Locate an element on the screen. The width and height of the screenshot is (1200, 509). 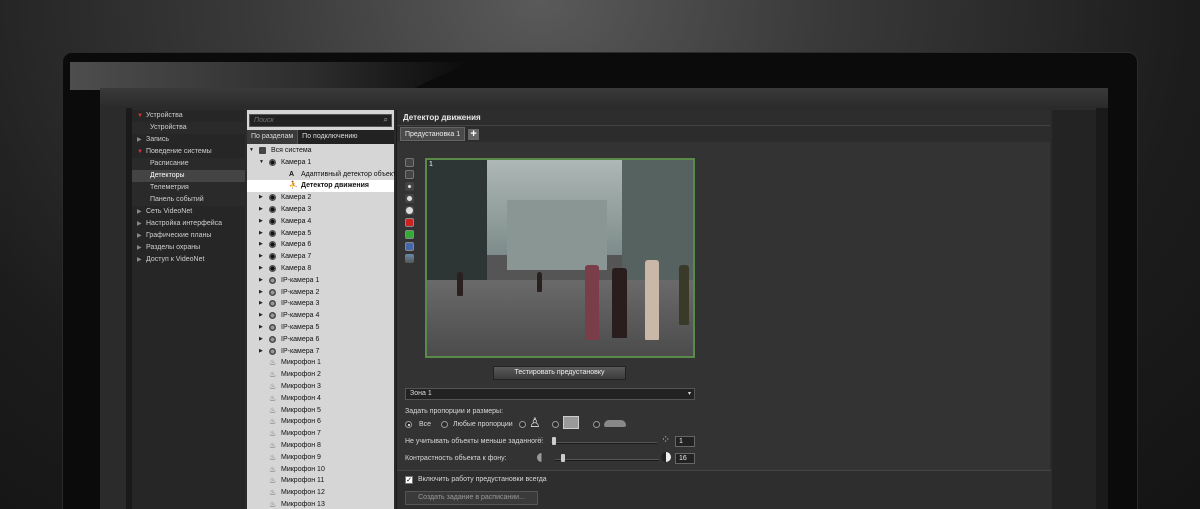
red-zone-icon is located at coordinates (409, 222).